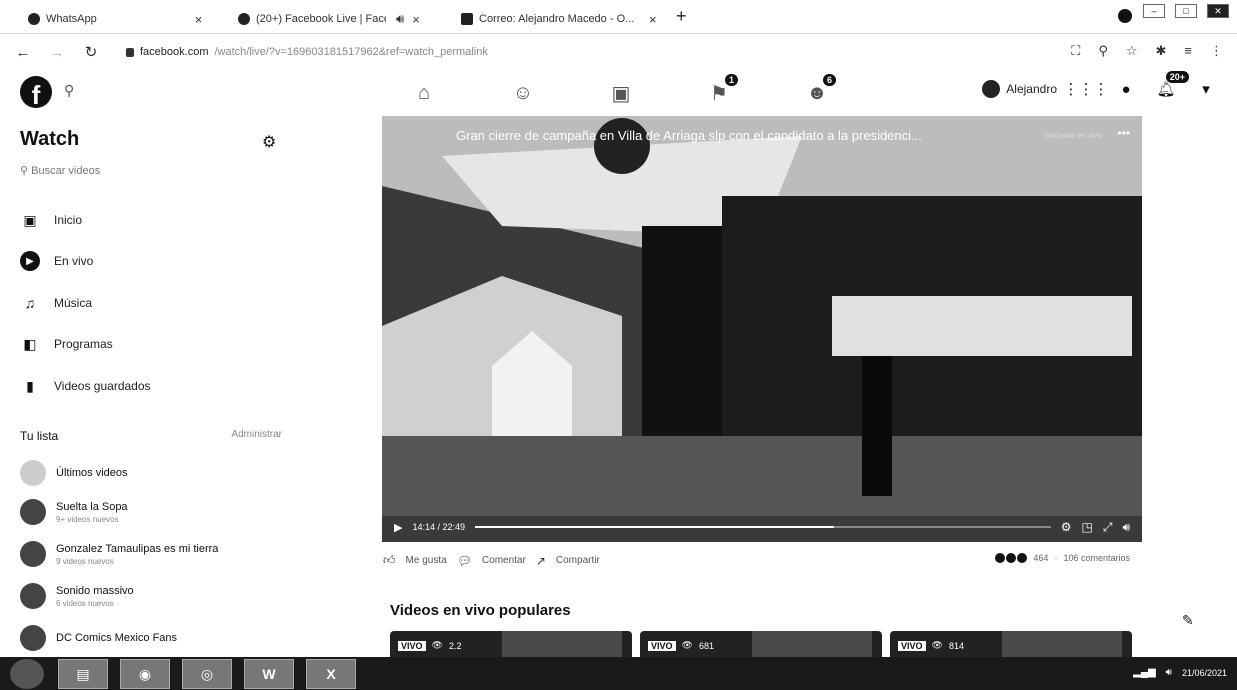  Describe the element at coordinates (621, 93) in the screenshot. I see `watch-icon: ▣` at that location.